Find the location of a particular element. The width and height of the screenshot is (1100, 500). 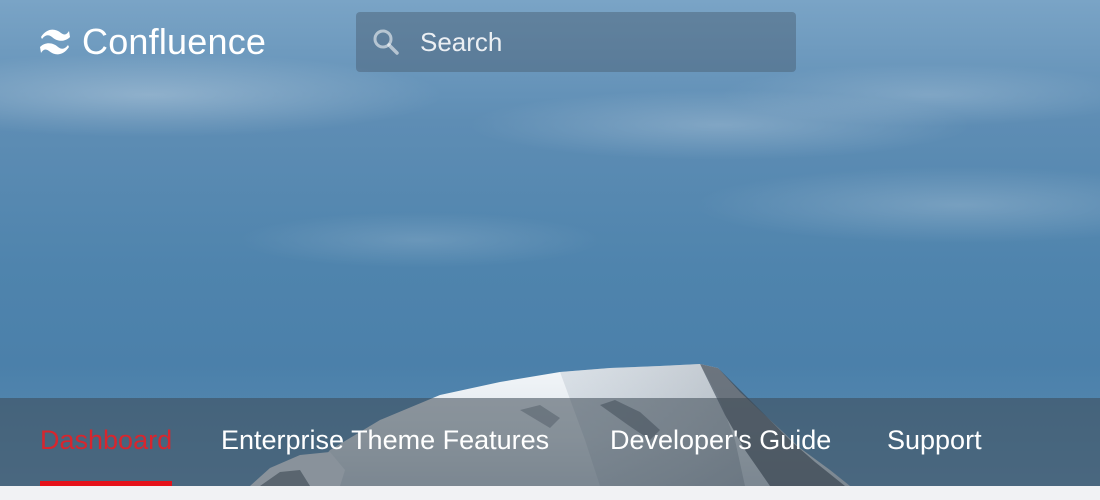

nav-item-support: Support is located at coordinates (934, 442).